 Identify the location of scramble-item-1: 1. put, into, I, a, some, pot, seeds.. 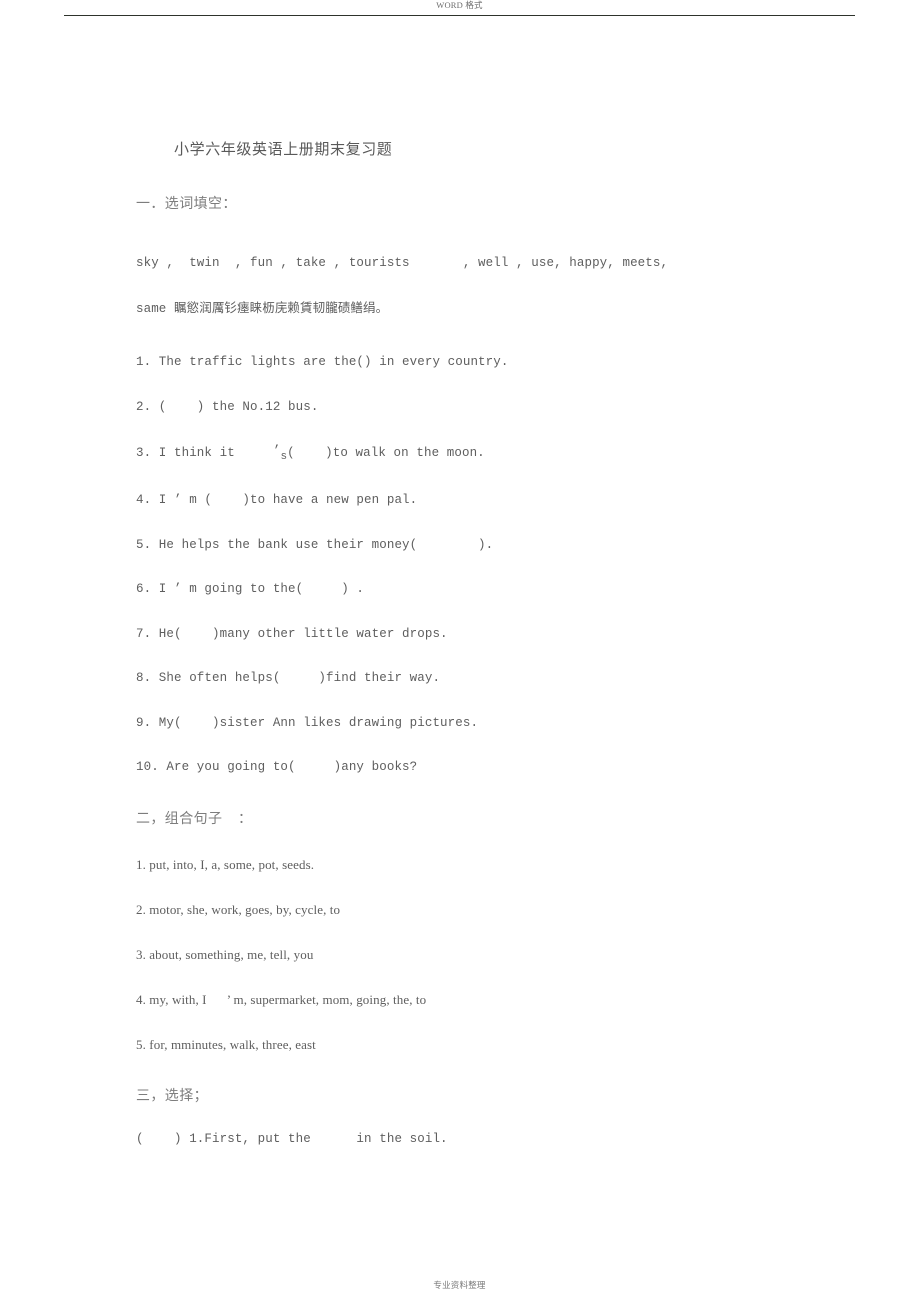
(225, 864).